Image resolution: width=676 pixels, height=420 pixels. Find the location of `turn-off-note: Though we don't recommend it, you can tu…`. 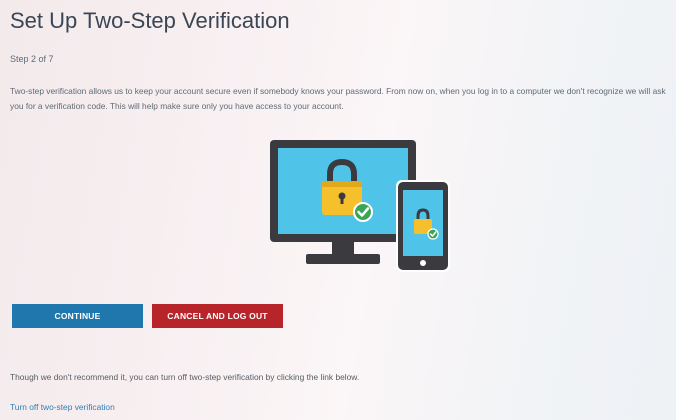

turn-off-note: Though we don't recommend it, you can tu… is located at coordinates (185, 377).